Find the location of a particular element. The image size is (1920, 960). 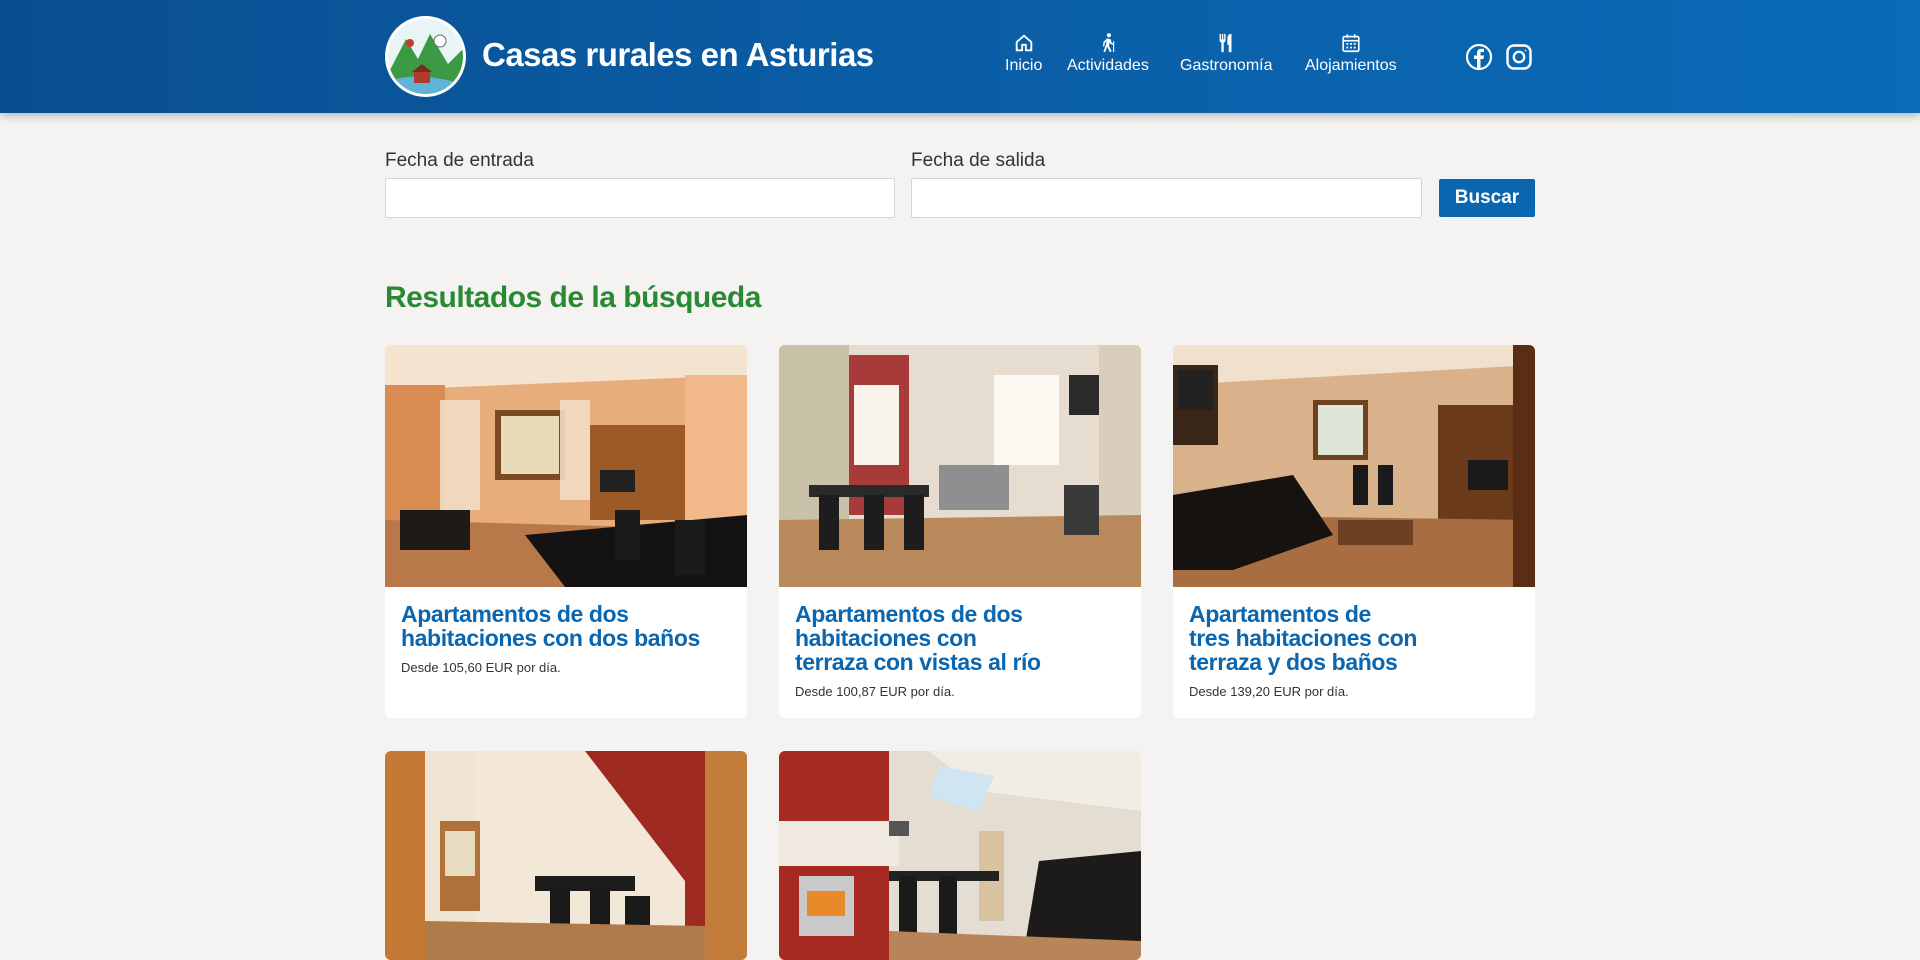

site-logo is located at coordinates (425, 56).